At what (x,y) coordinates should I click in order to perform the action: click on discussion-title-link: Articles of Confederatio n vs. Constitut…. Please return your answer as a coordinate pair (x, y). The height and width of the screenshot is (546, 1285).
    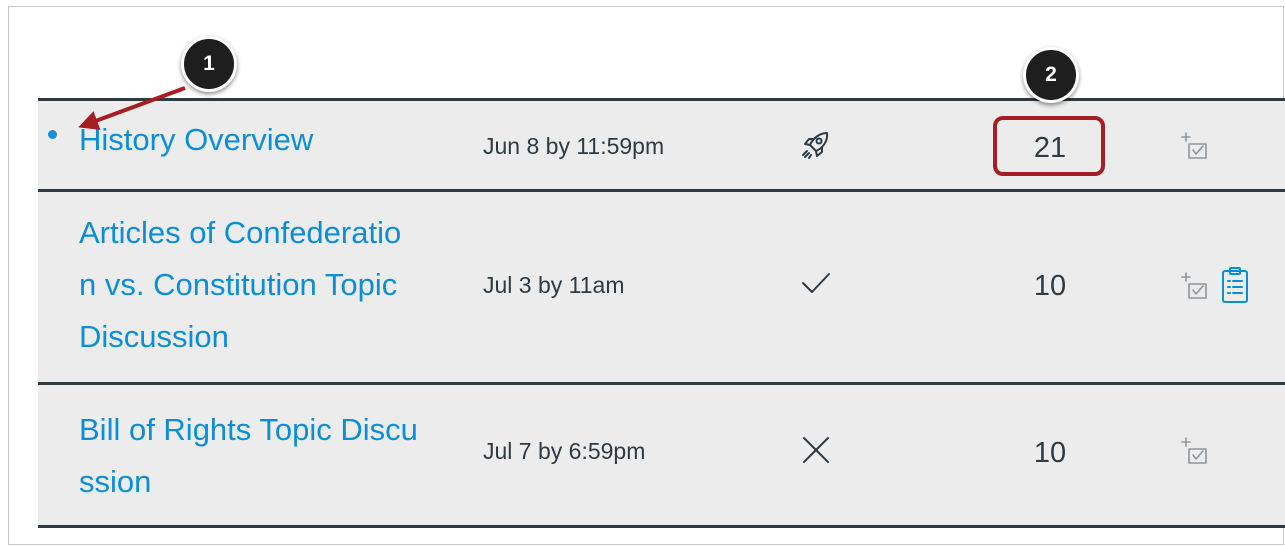
    Looking at the image, I should click on (240, 285).